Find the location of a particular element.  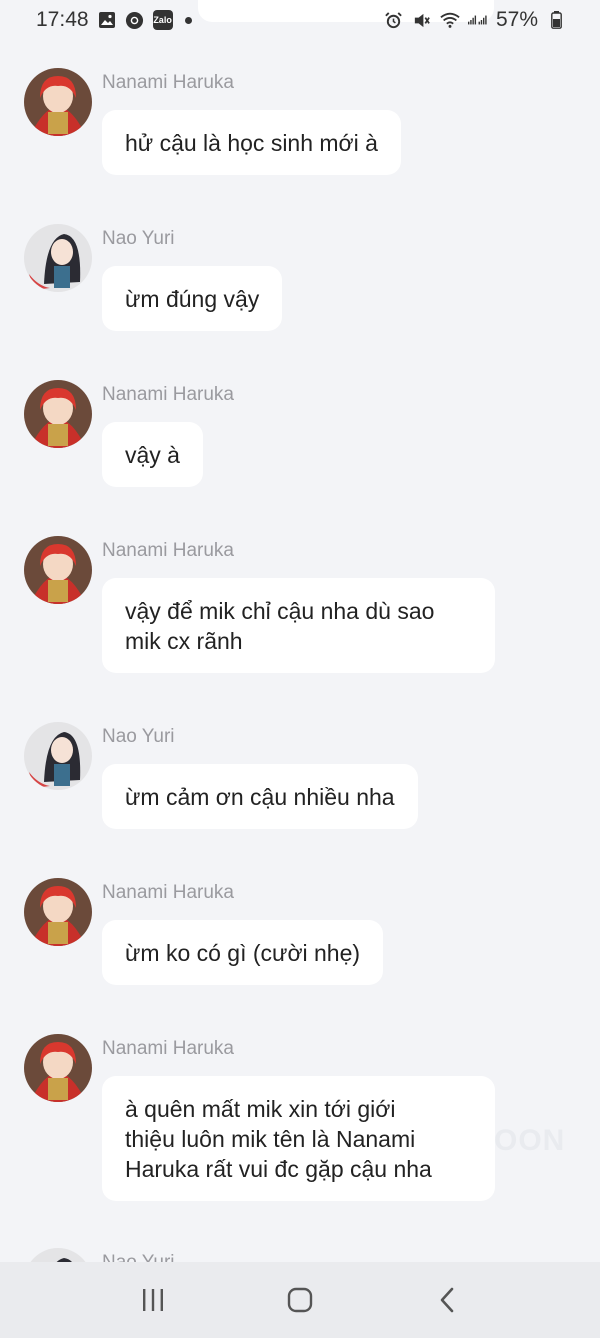

message-bubble: hử cậu là học sinh mới à is located at coordinates (251, 142).